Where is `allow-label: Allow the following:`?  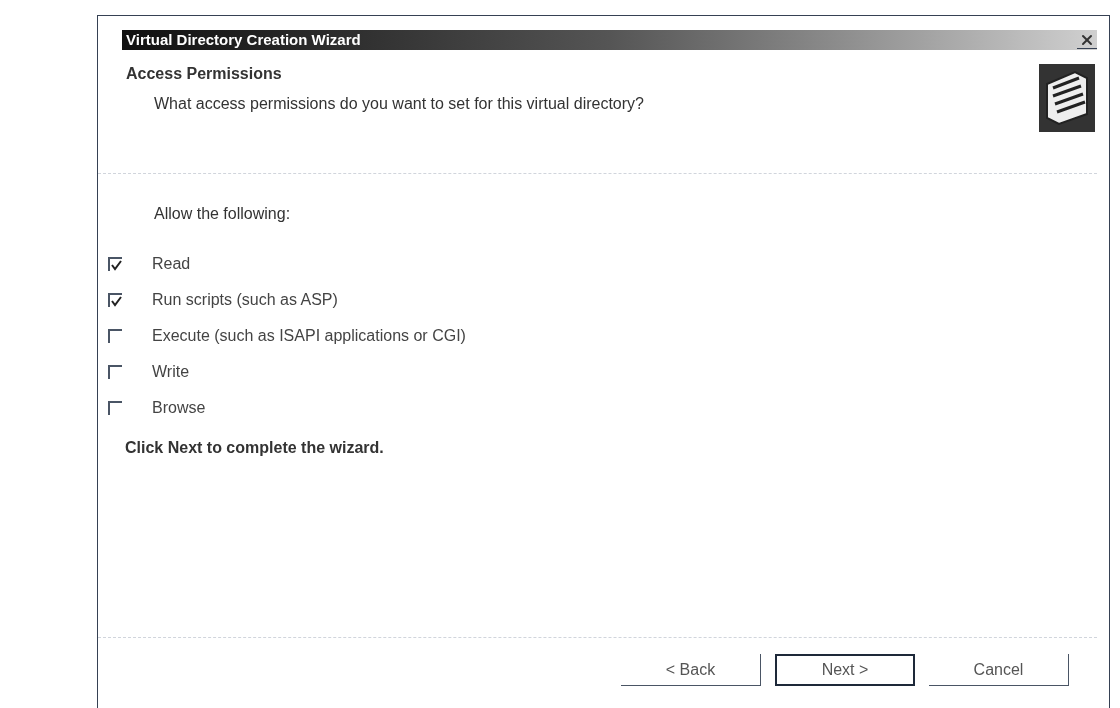
allow-label: Allow the following: is located at coordinates (223, 214).